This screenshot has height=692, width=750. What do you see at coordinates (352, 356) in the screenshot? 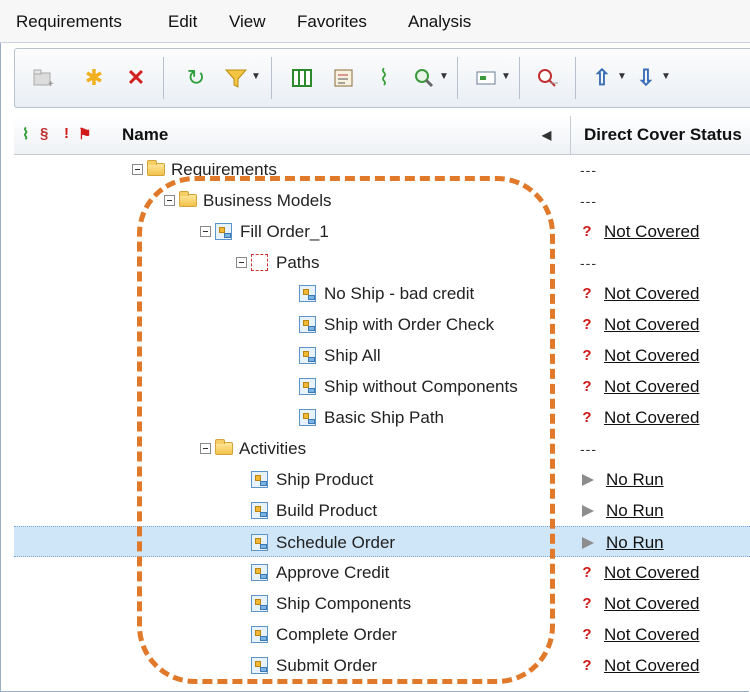
I see `tree-node-label: Ship All` at bounding box center [352, 356].